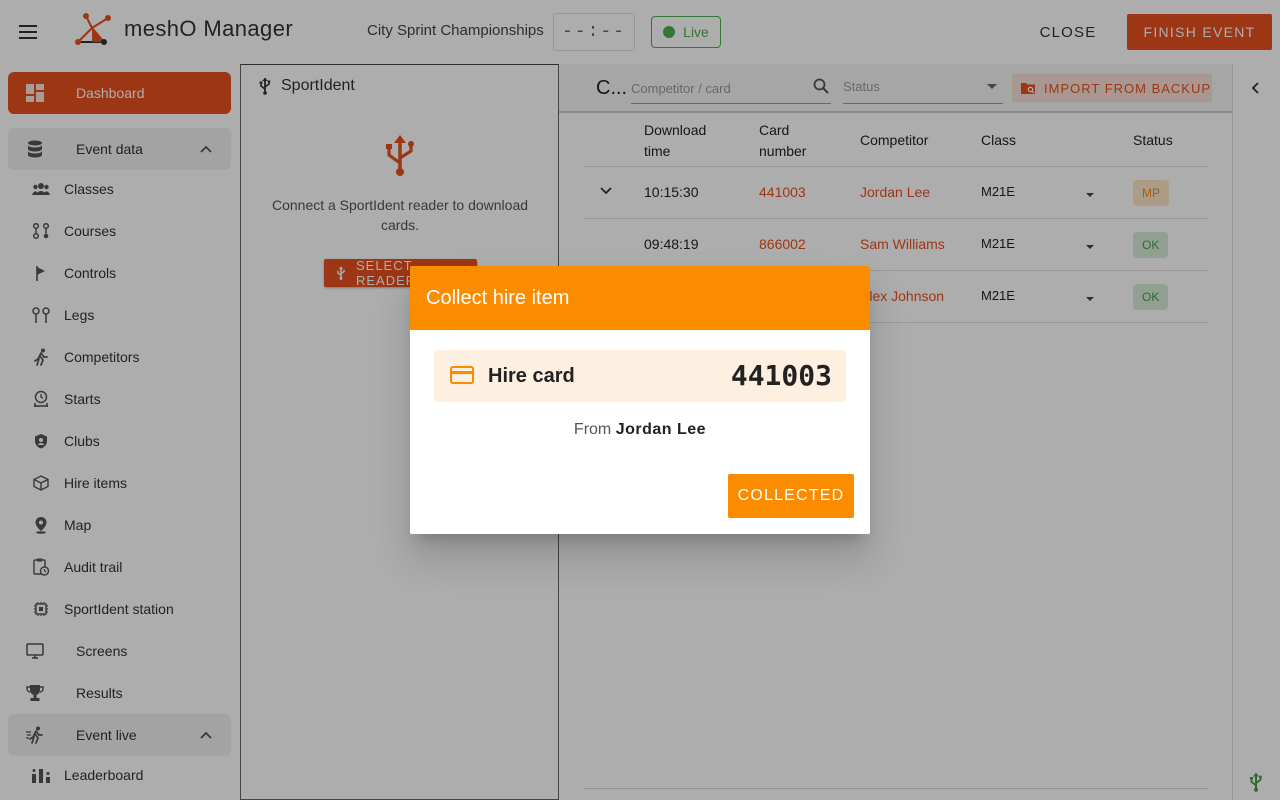 The height and width of the screenshot is (800, 1280). I want to click on from-label: From, so click(592, 429).